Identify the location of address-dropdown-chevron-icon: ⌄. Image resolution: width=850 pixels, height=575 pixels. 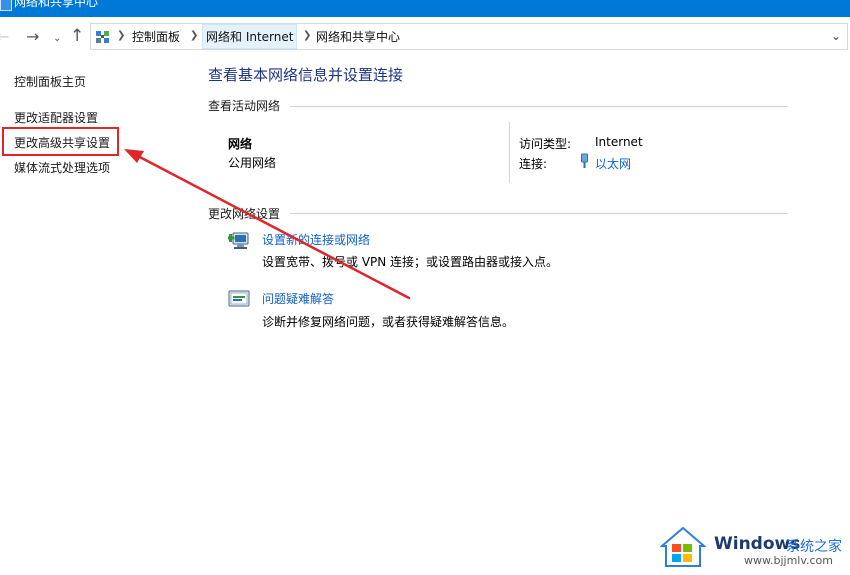
(836, 36).